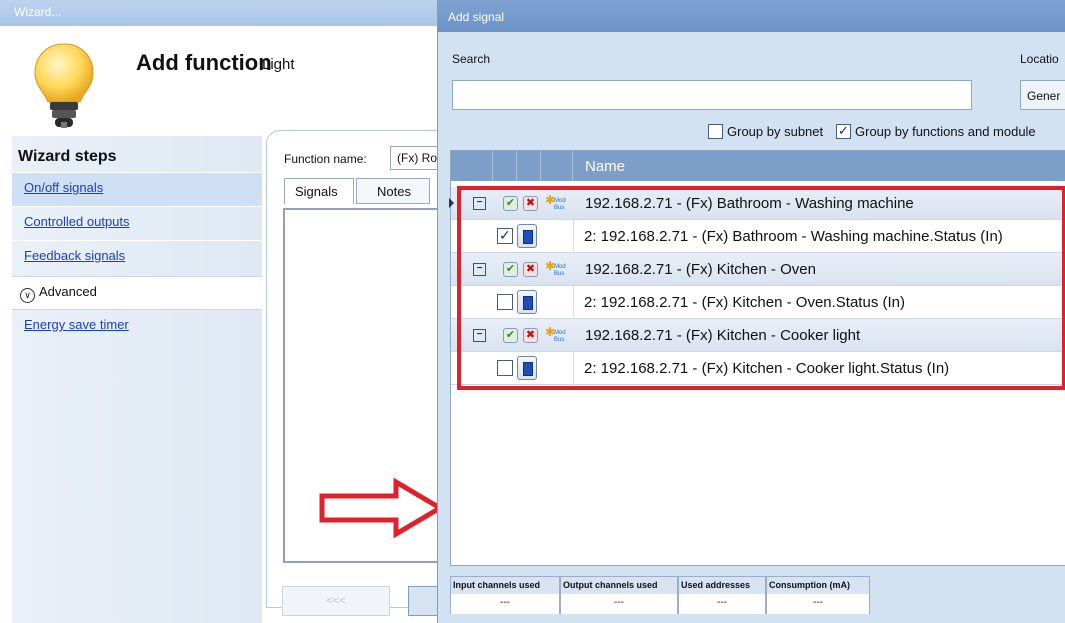 This screenshot has height=623, width=1065. Describe the element at coordinates (325, 159) in the screenshot. I see `function-name-label: Function name:` at that location.